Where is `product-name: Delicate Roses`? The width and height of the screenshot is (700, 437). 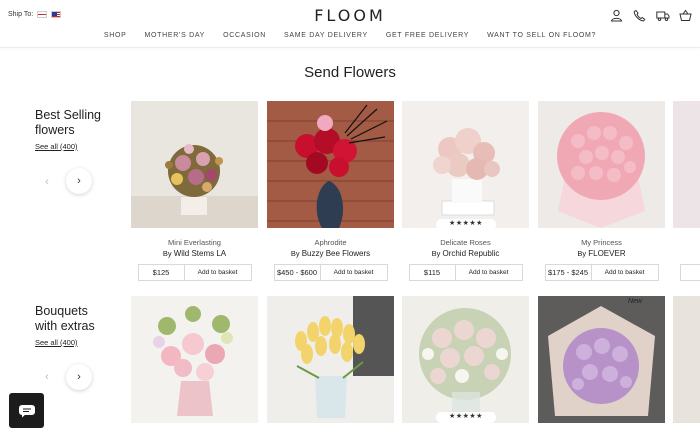 product-name: Delicate Roses is located at coordinates (465, 242).